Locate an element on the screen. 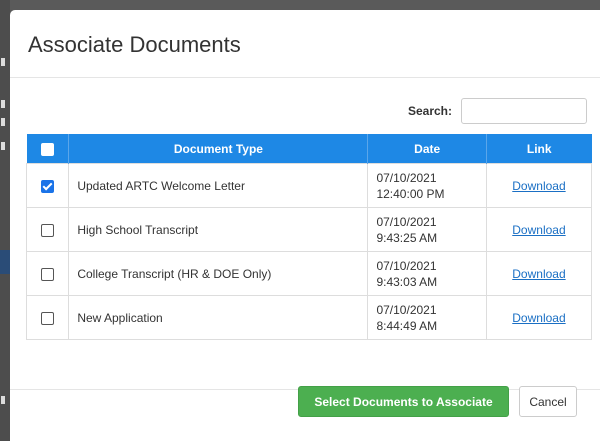 The image size is (600, 441). search-row: Search: is located at coordinates (497, 111).